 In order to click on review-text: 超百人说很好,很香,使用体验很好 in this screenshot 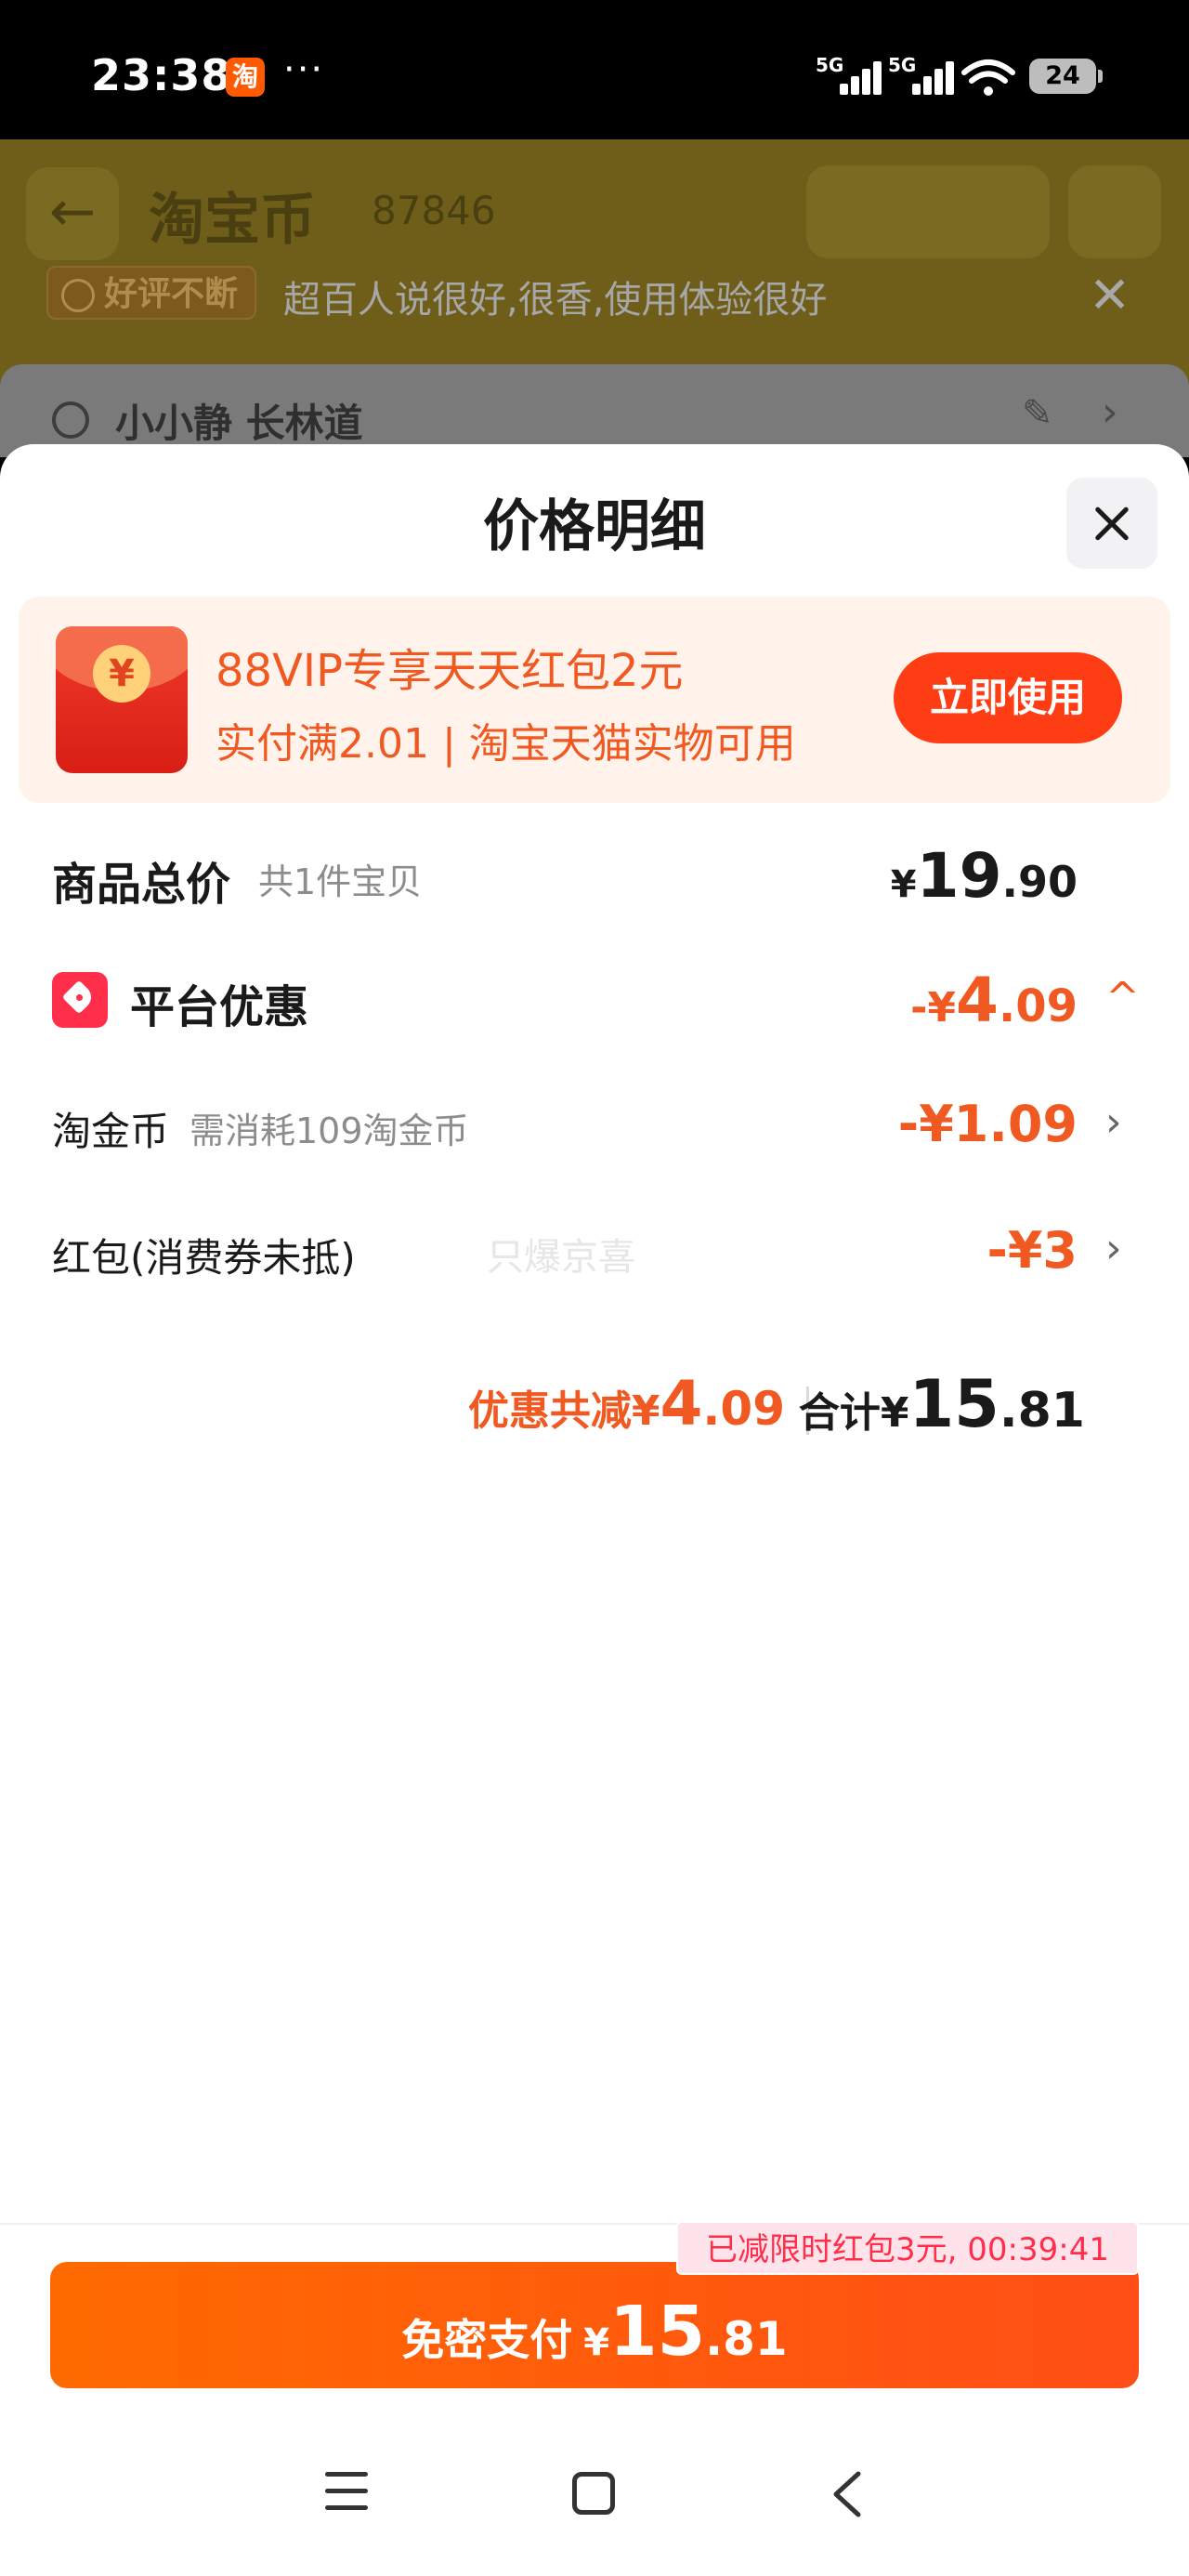, I will do `click(556, 300)`.